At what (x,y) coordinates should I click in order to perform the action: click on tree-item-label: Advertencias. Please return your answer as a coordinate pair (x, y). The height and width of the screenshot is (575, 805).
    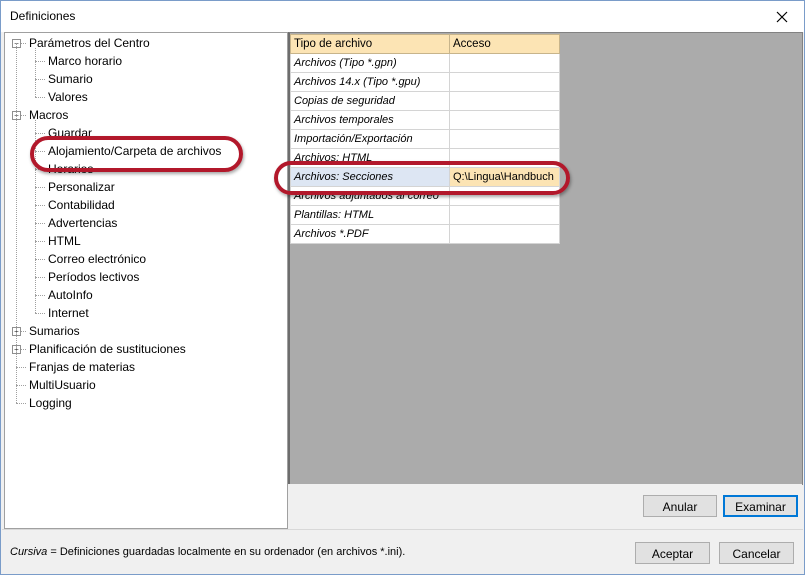
    Looking at the image, I should click on (83, 223).